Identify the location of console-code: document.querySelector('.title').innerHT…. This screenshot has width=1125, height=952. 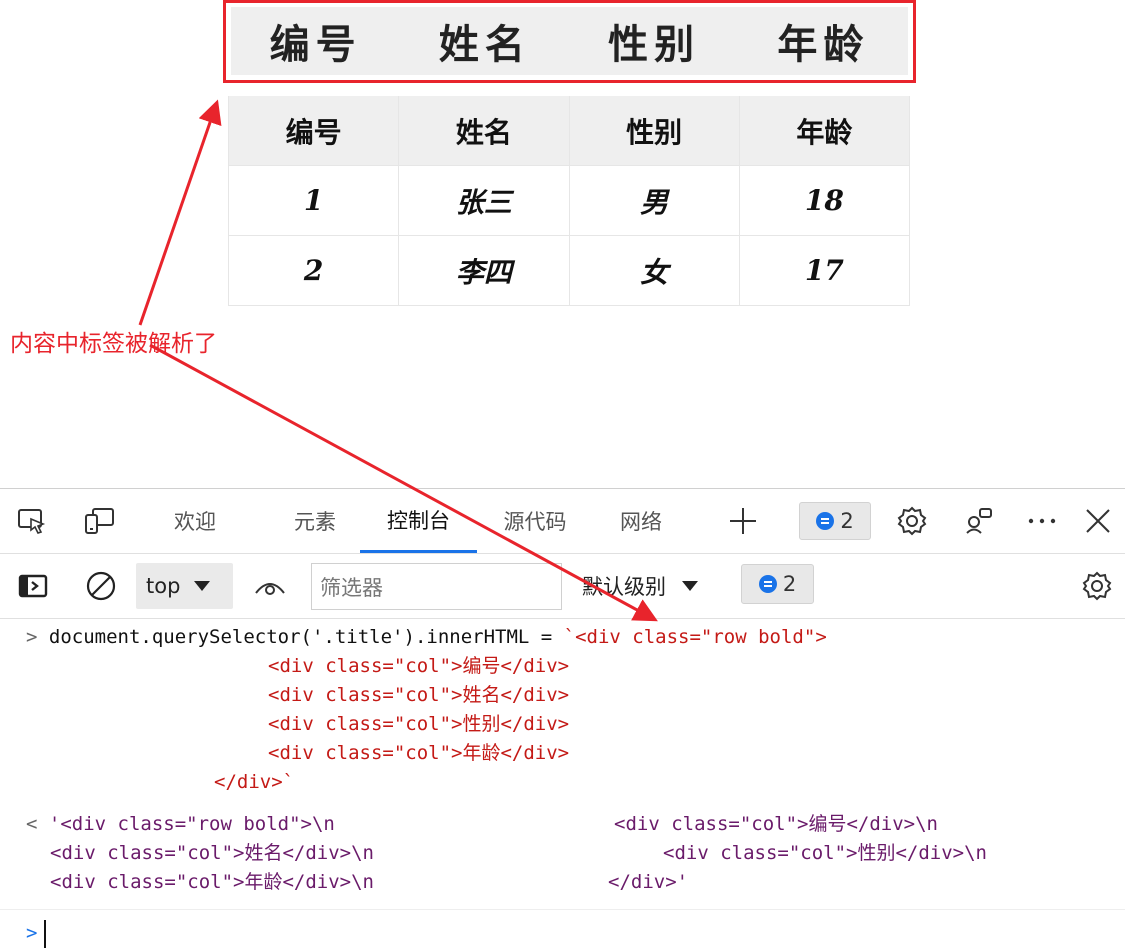
(306, 637).